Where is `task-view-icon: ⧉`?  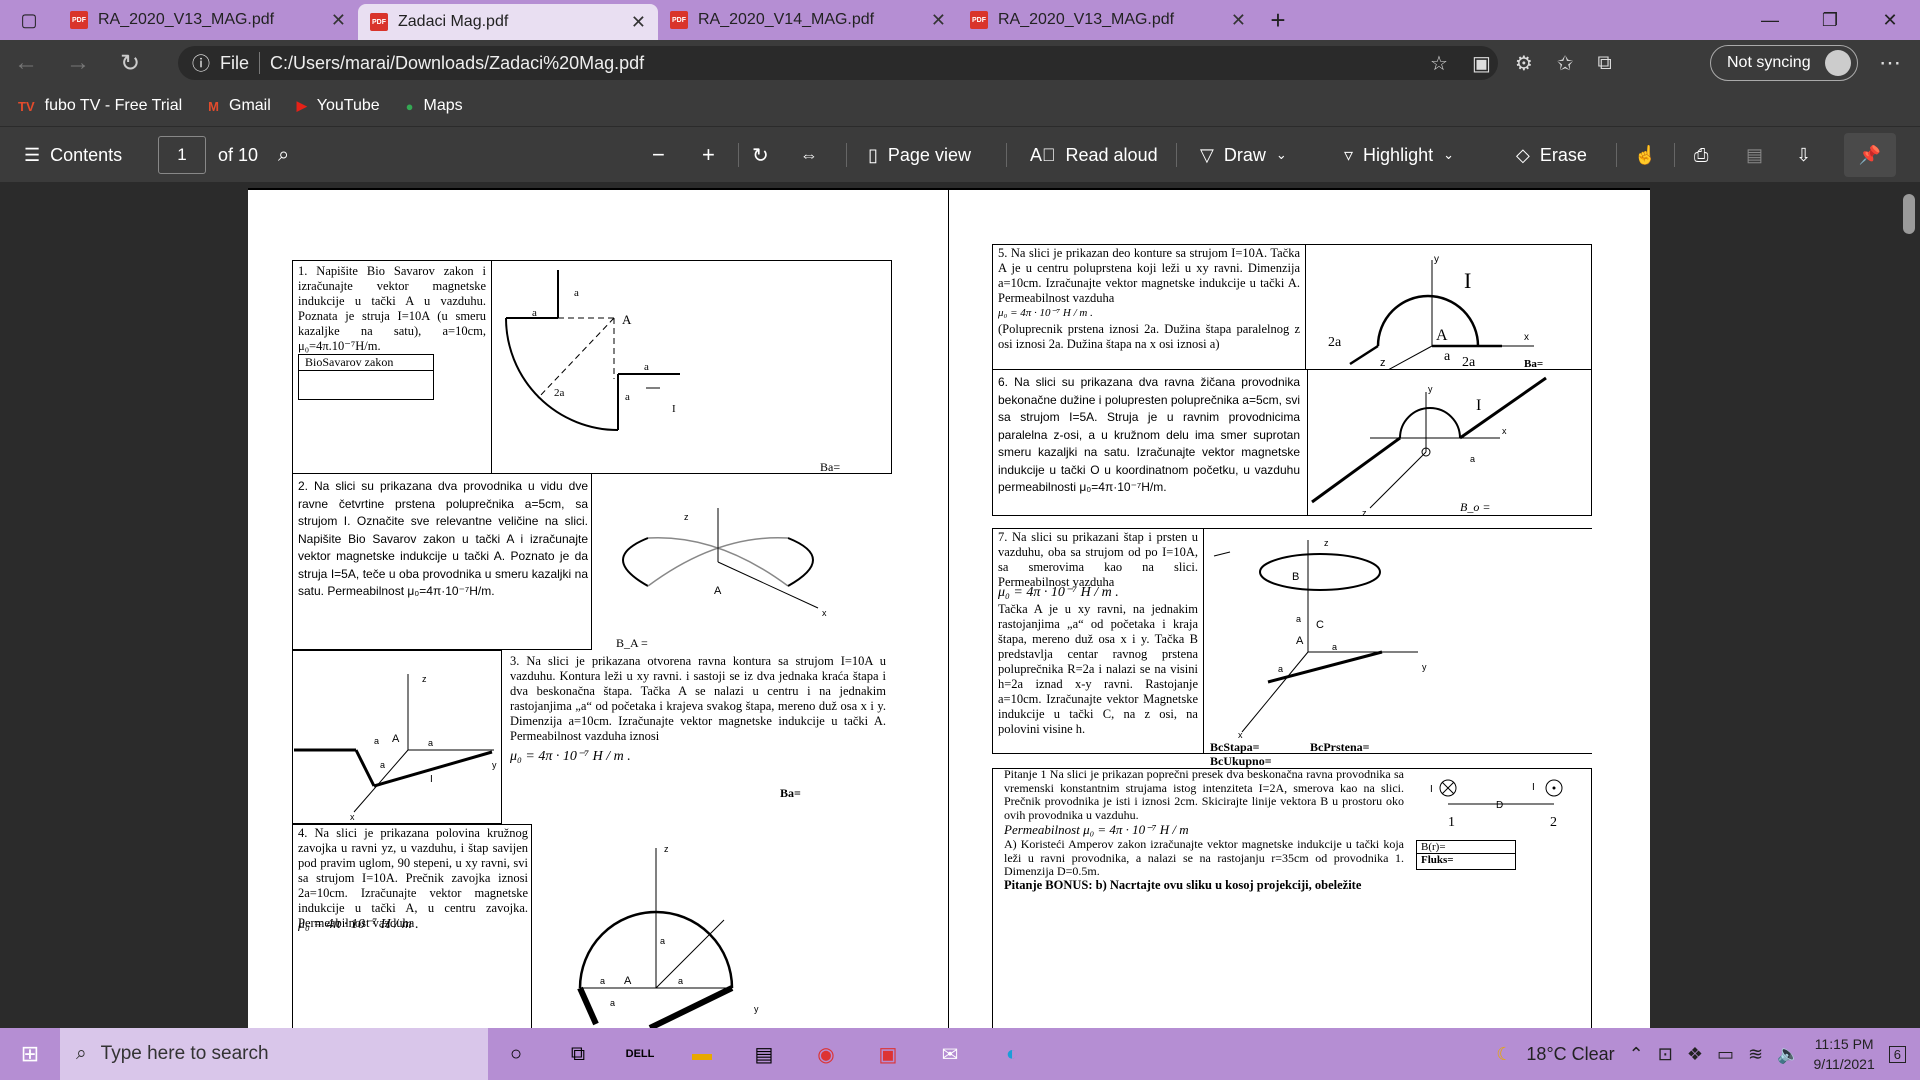 task-view-icon: ⧉ is located at coordinates (578, 1054).